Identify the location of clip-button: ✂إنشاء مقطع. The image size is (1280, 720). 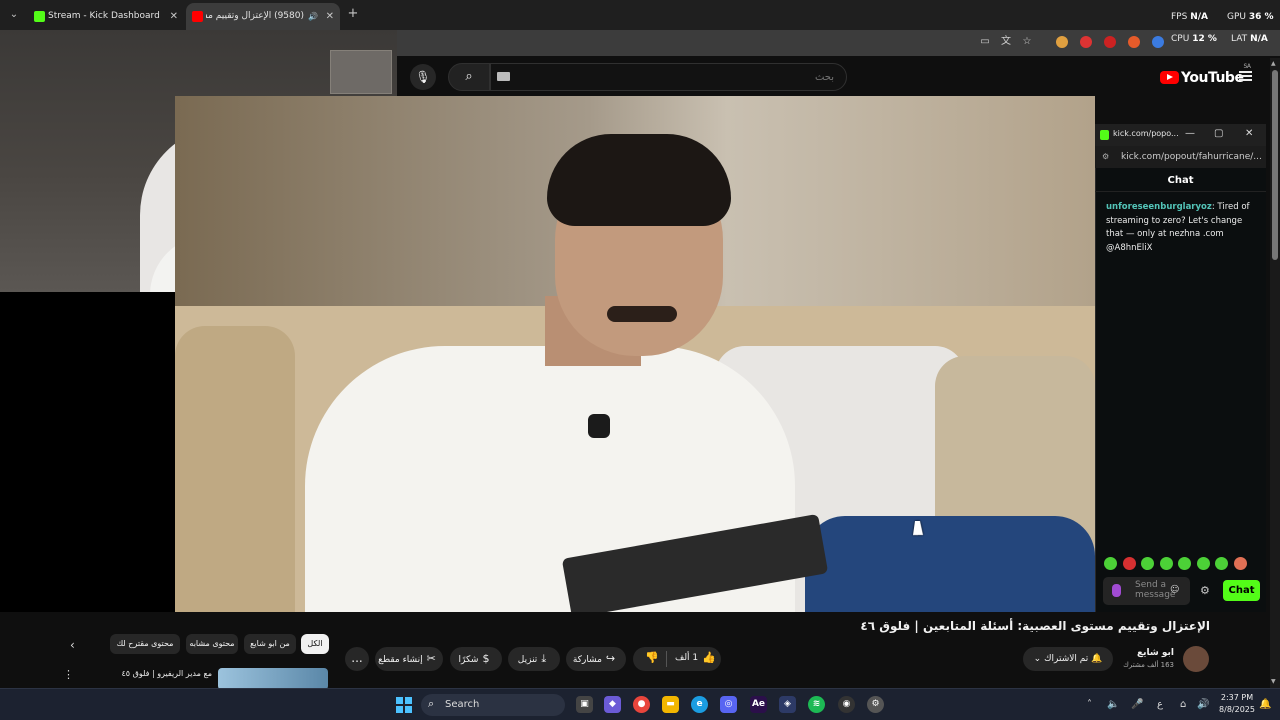
(409, 659).